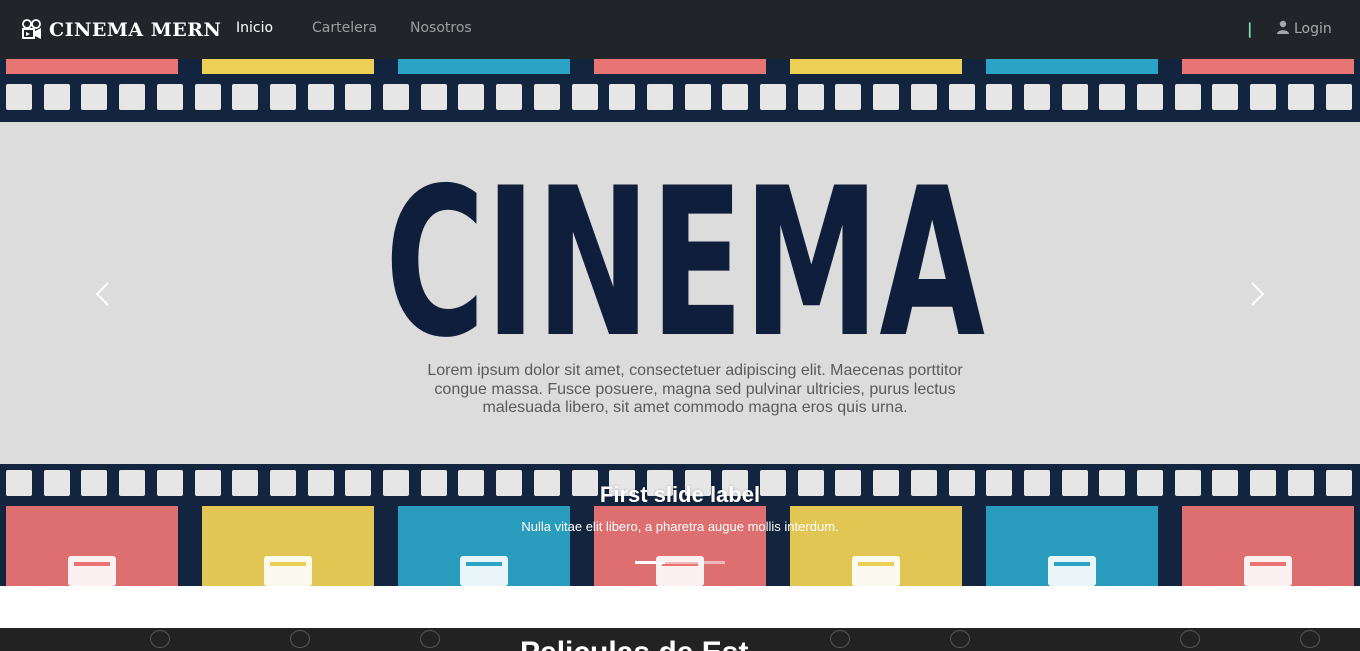  I want to click on nav-link-nosotros: Nosotros, so click(441, 28).